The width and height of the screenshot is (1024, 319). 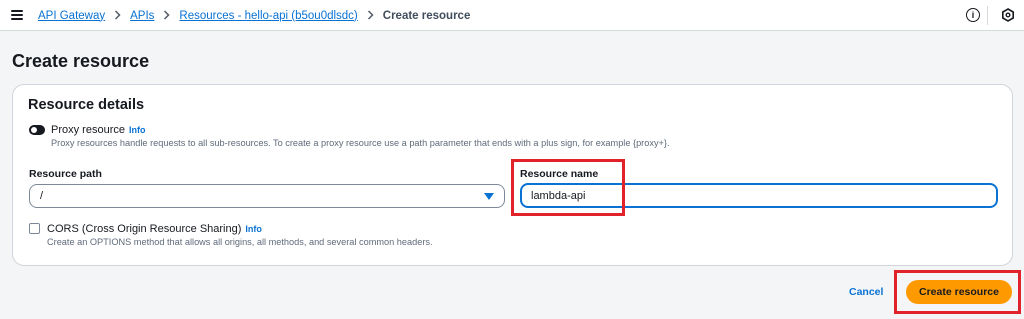 What do you see at coordinates (144, 229) in the screenshot?
I see `cors-label-text: CORS (Cross Origin Resource Sharing)` at bounding box center [144, 229].